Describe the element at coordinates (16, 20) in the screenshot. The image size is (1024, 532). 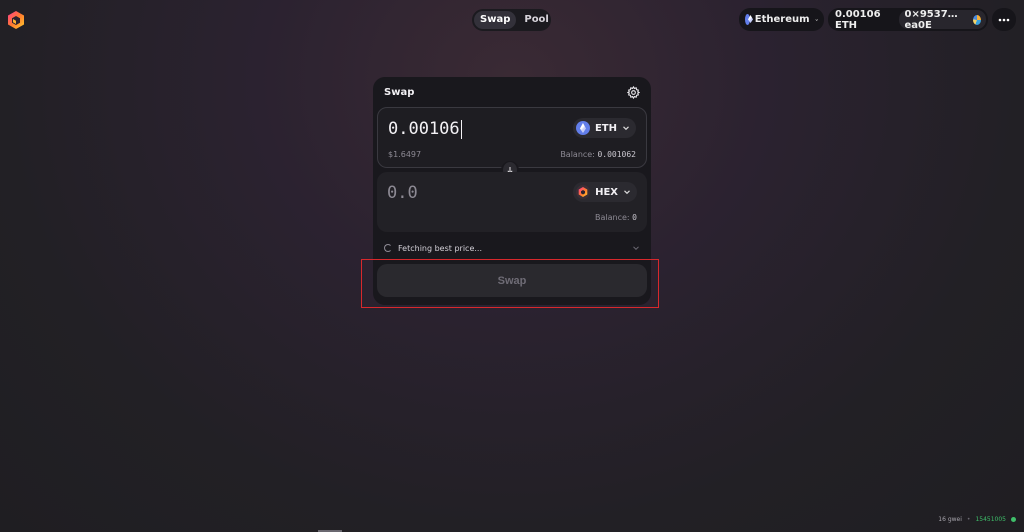
I see `app-logo-icon` at that location.